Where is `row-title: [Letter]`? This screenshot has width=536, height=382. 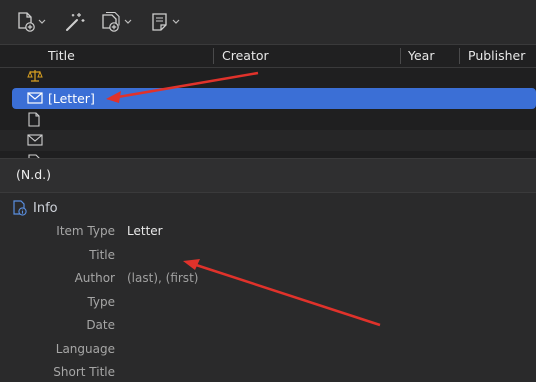 row-title: [Letter] is located at coordinates (71, 98).